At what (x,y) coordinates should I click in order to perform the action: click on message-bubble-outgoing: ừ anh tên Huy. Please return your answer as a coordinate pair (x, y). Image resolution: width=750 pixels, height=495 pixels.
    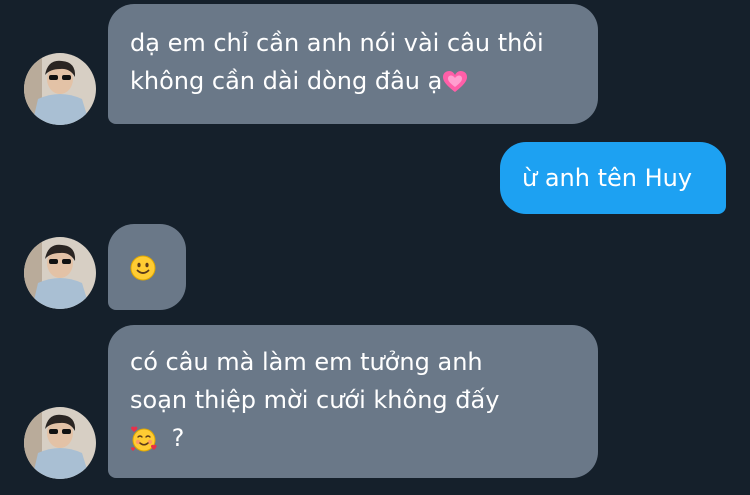
    Looking at the image, I should click on (613, 178).